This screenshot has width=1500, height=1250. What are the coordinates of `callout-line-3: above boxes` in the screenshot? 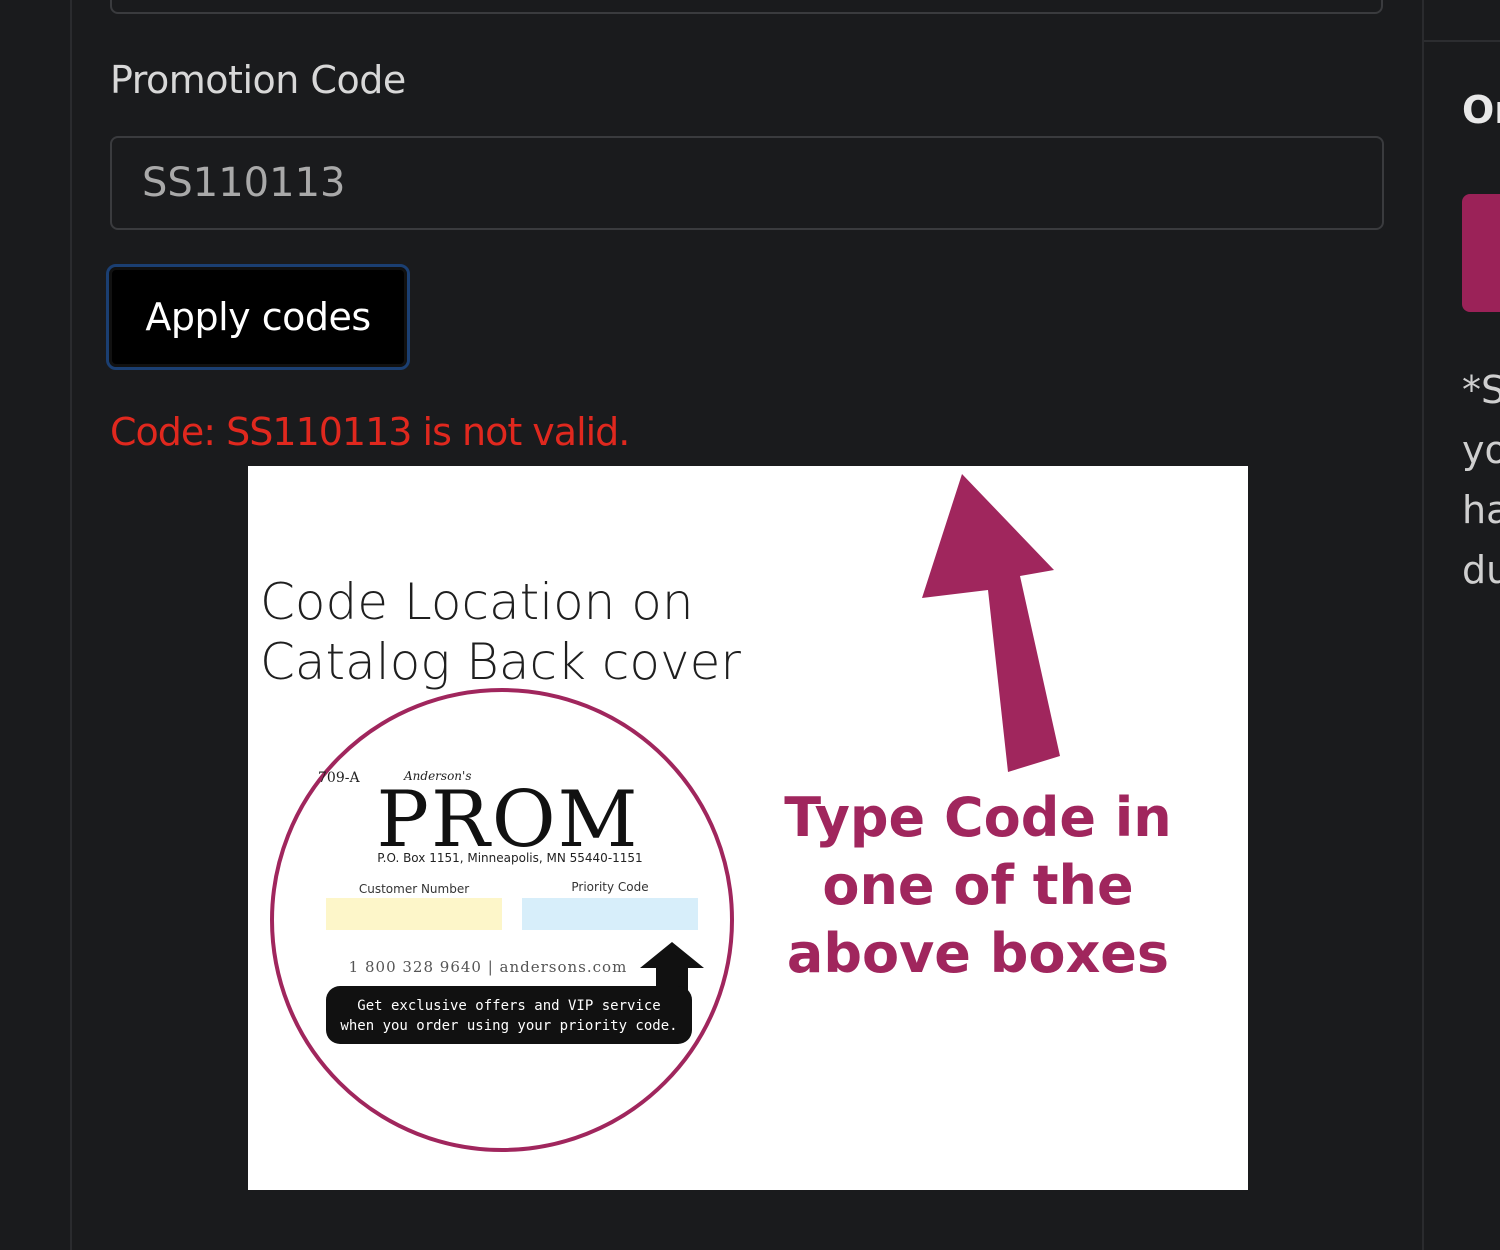 It's located at (978, 953).